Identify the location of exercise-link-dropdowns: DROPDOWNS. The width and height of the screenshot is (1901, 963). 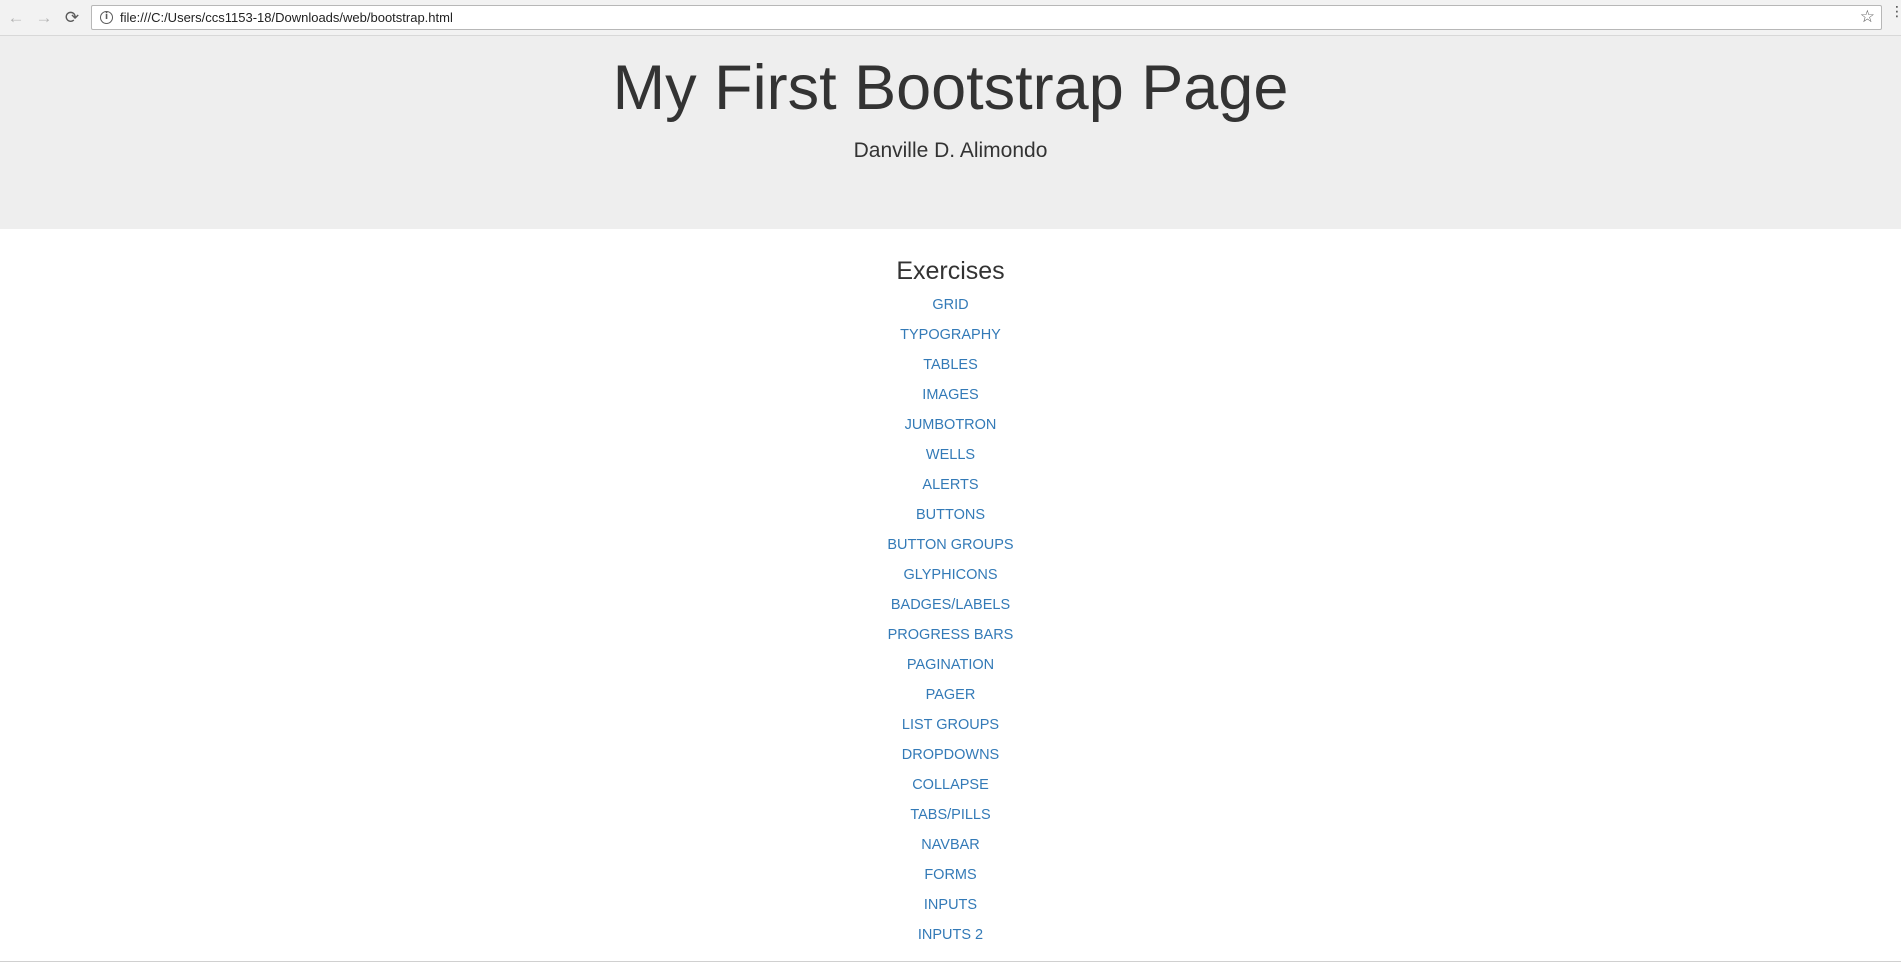
(950, 755).